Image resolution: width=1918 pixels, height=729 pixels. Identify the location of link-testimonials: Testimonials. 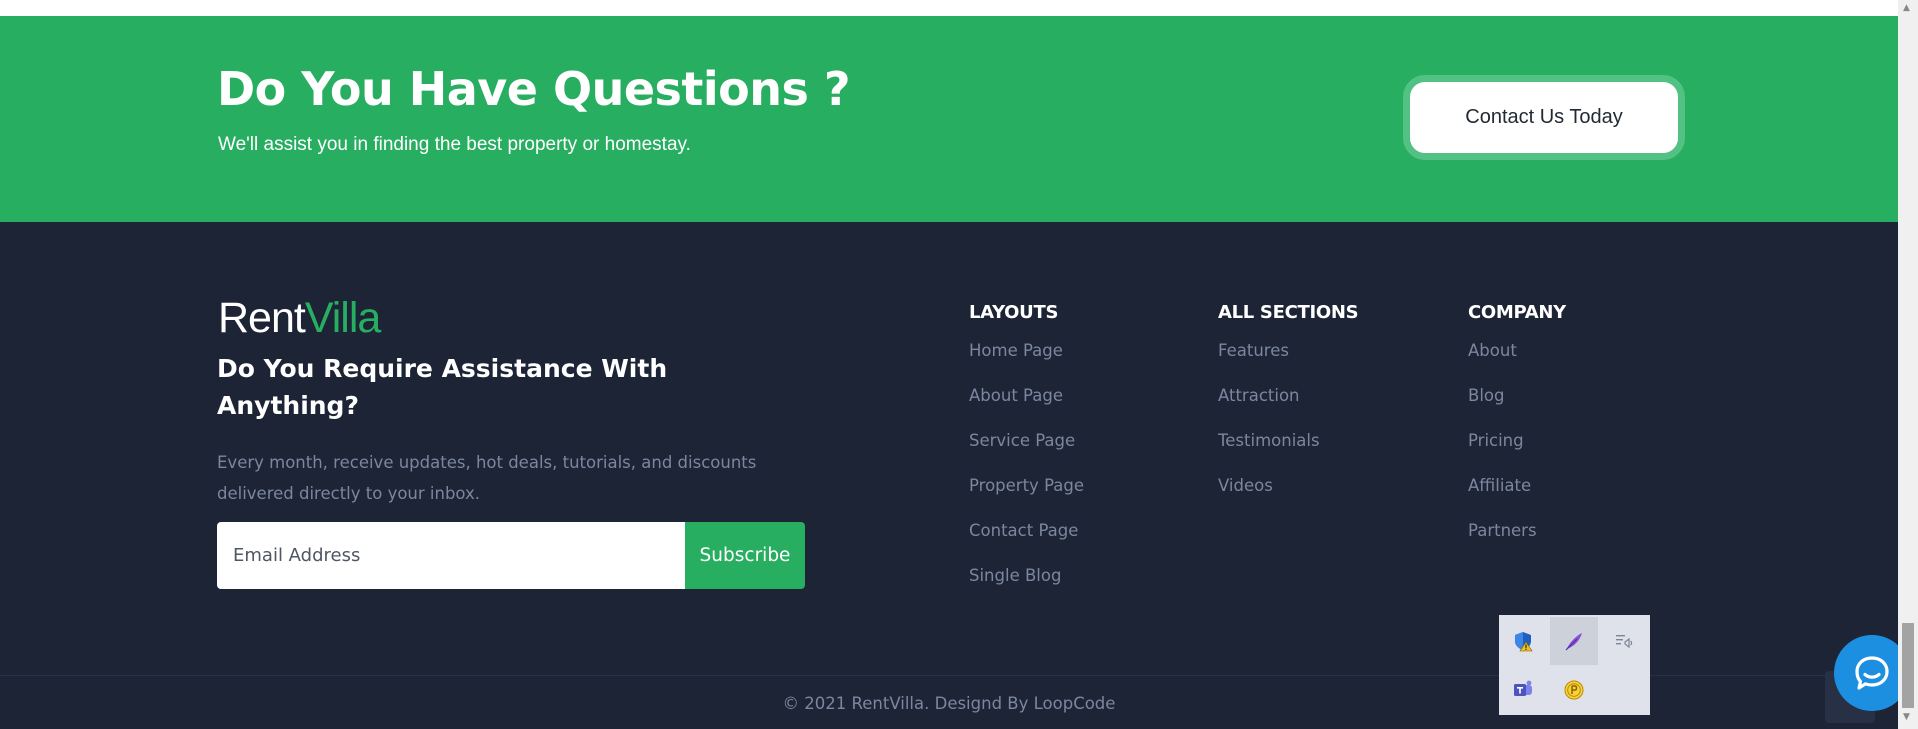
(1288, 453).